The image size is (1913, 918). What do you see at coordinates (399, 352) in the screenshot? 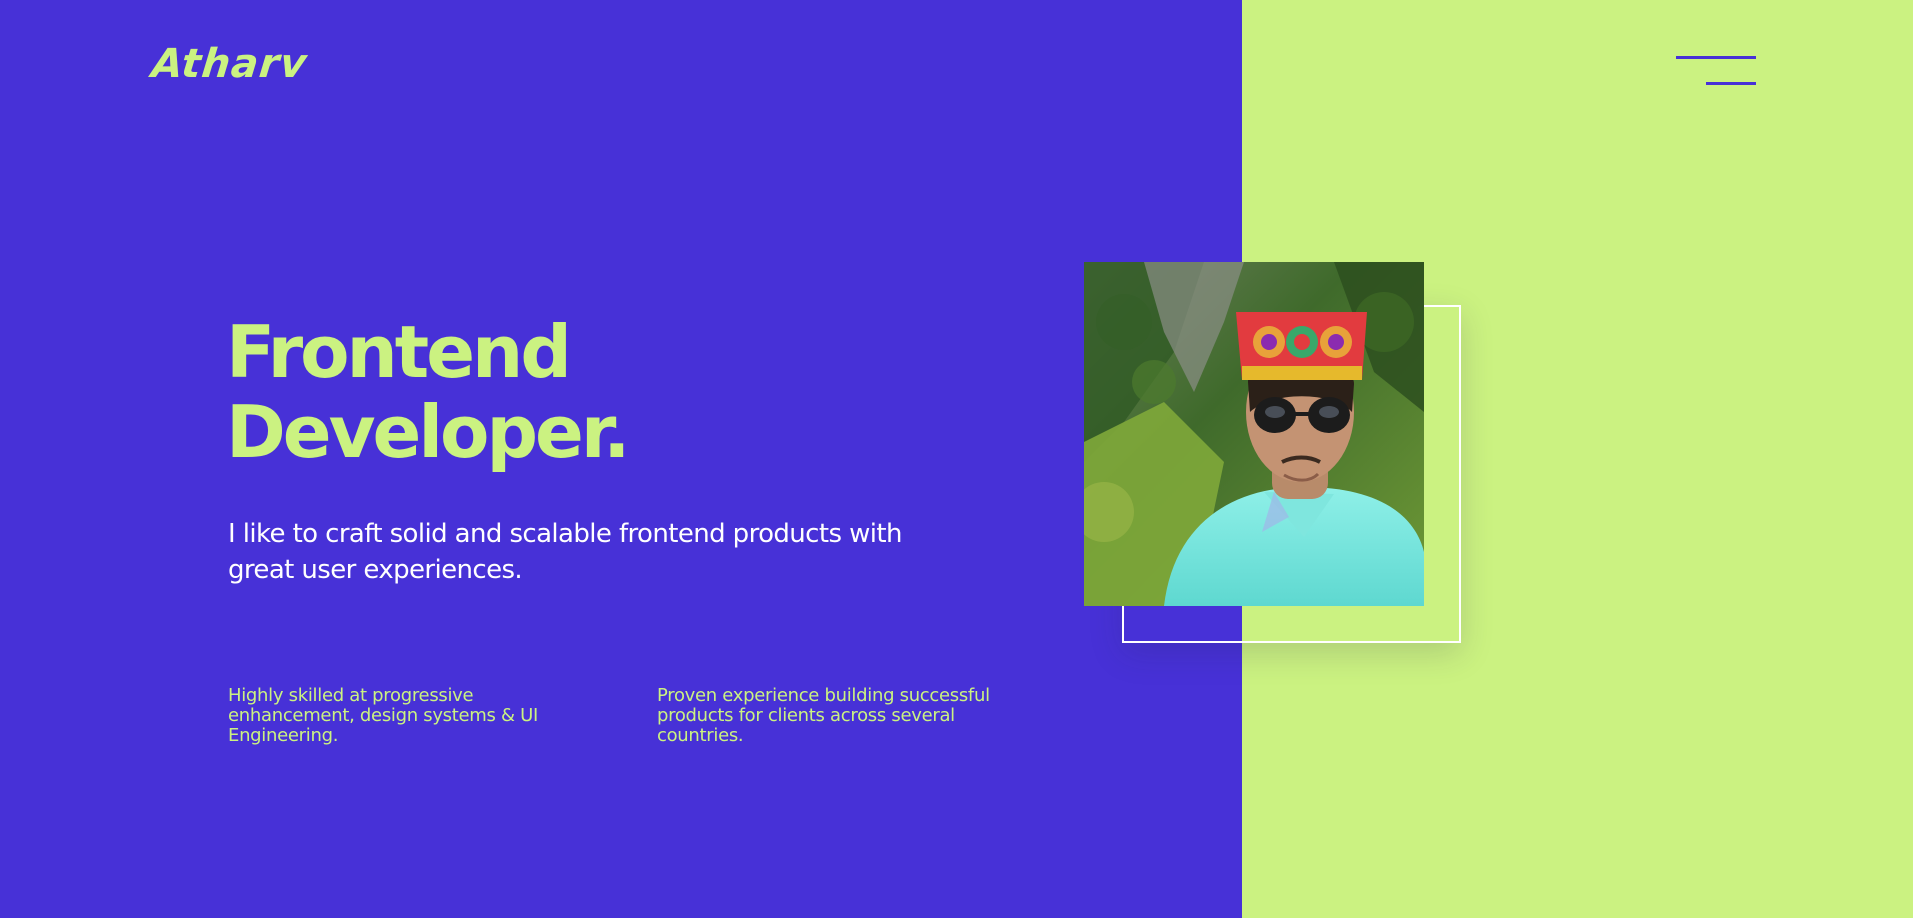
I see `hero-title-line-1: Frontend` at bounding box center [399, 352].